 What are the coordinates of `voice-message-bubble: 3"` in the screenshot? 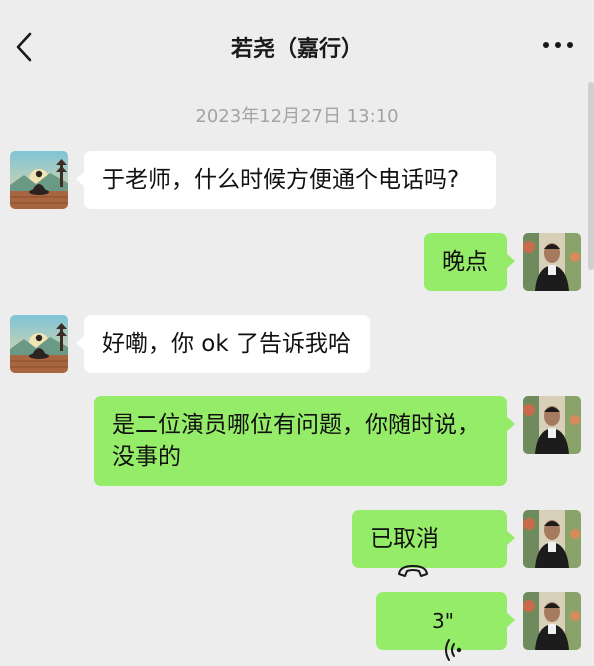 It's located at (445, 626).